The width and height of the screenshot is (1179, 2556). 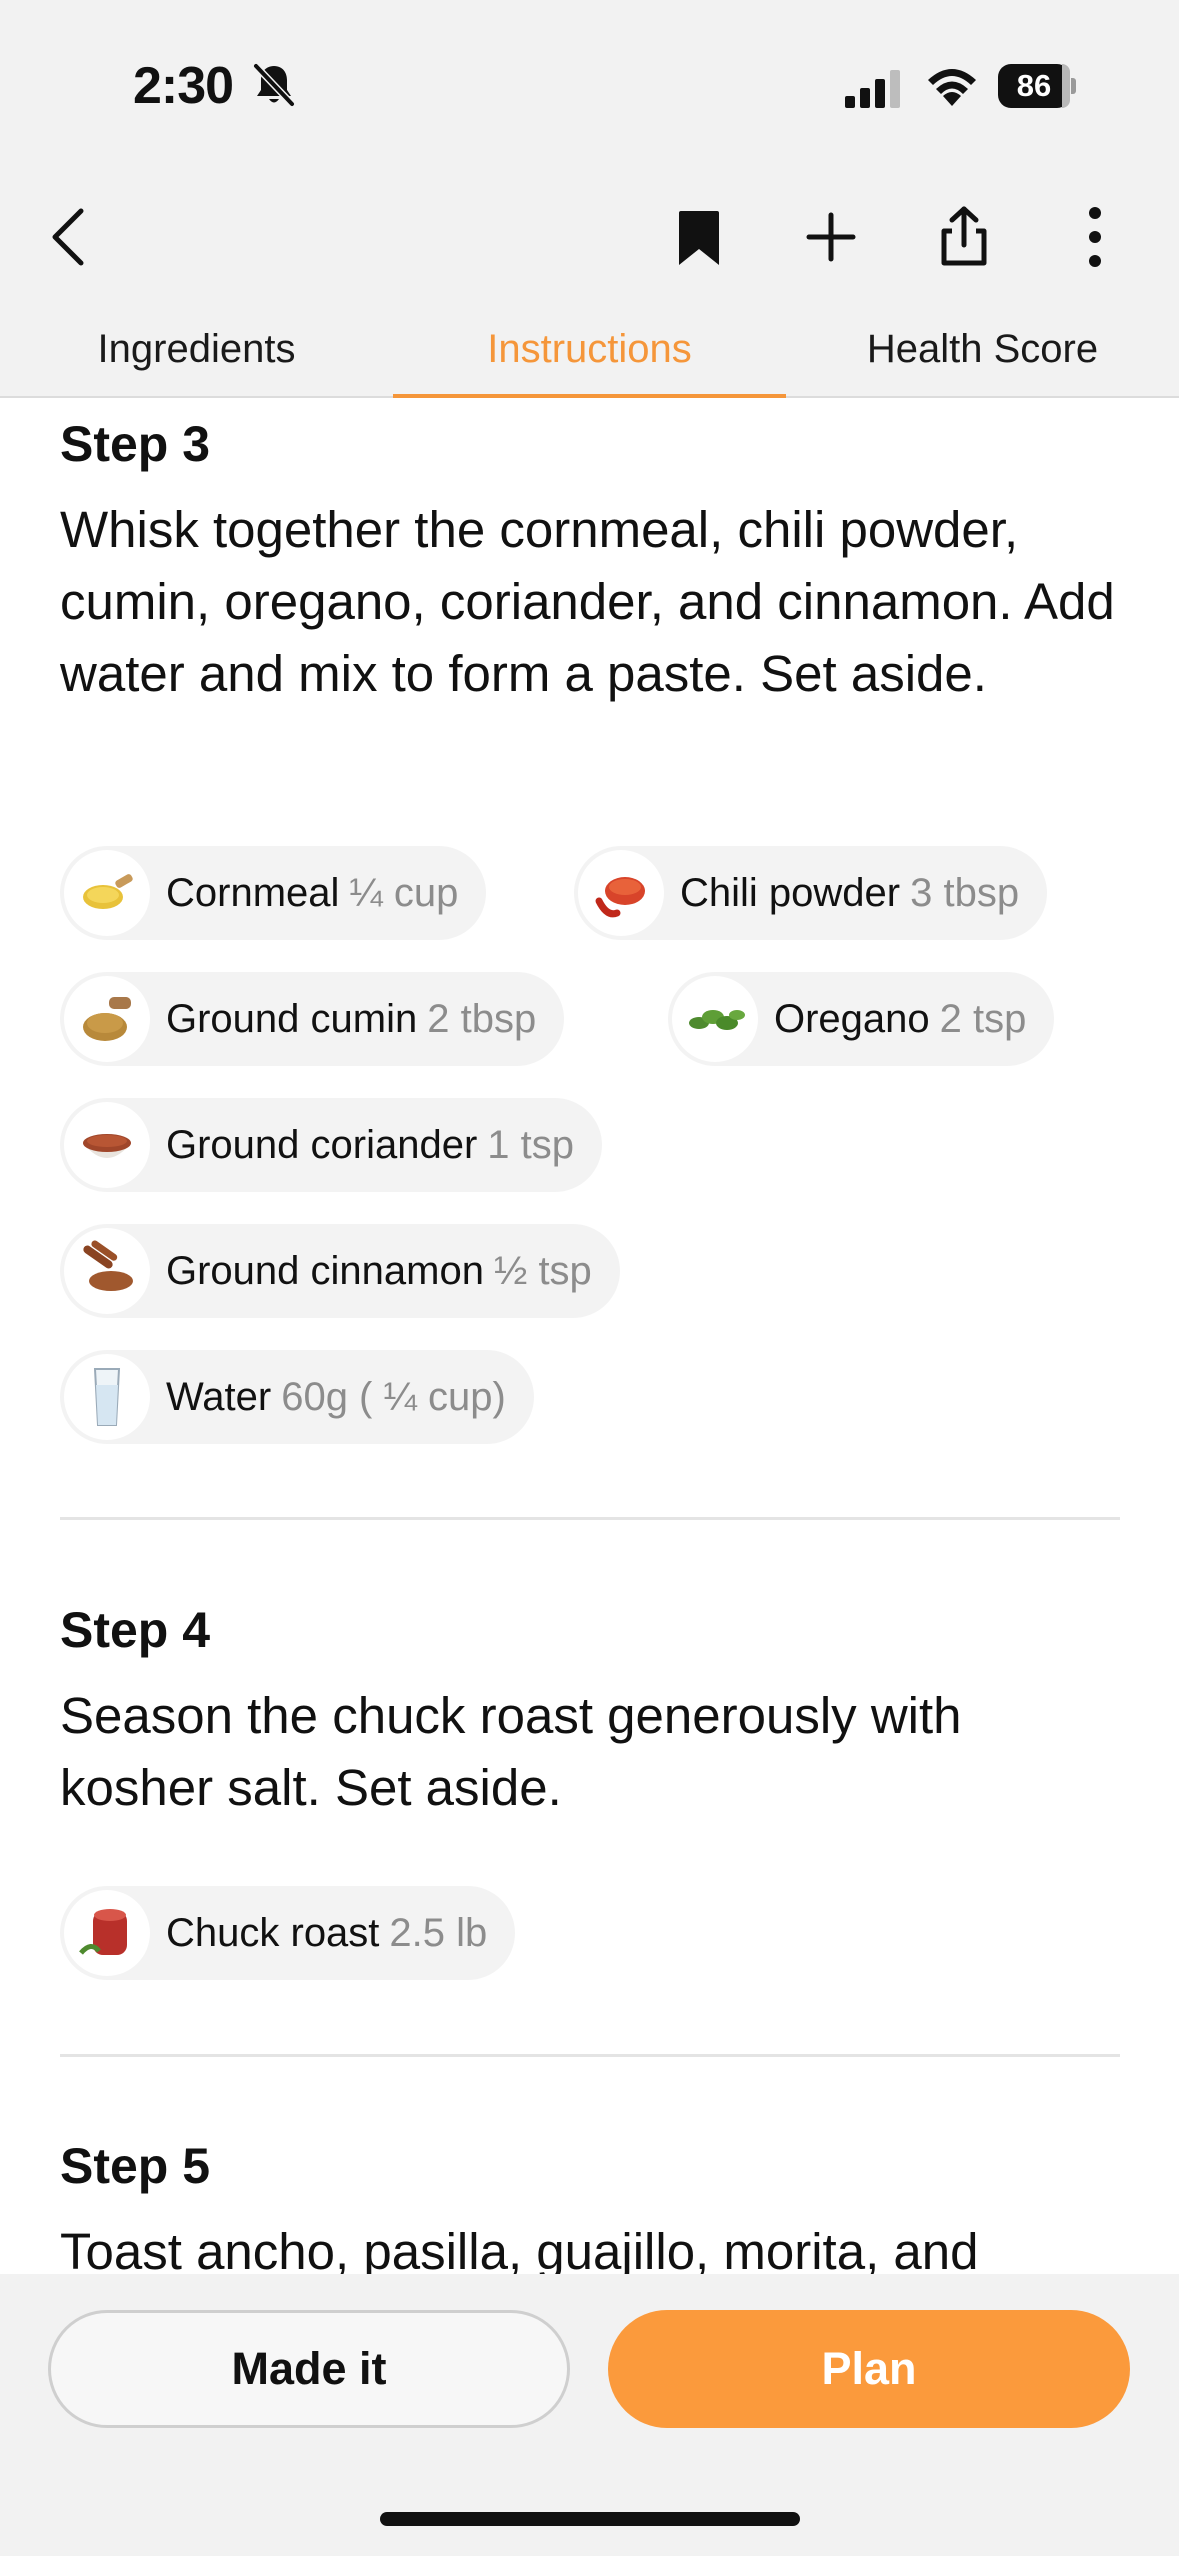 I want to click on ingredient-chip-ground-cinnamon: Ground cinnamon ½ tsp, so click(x=340, y=1271).